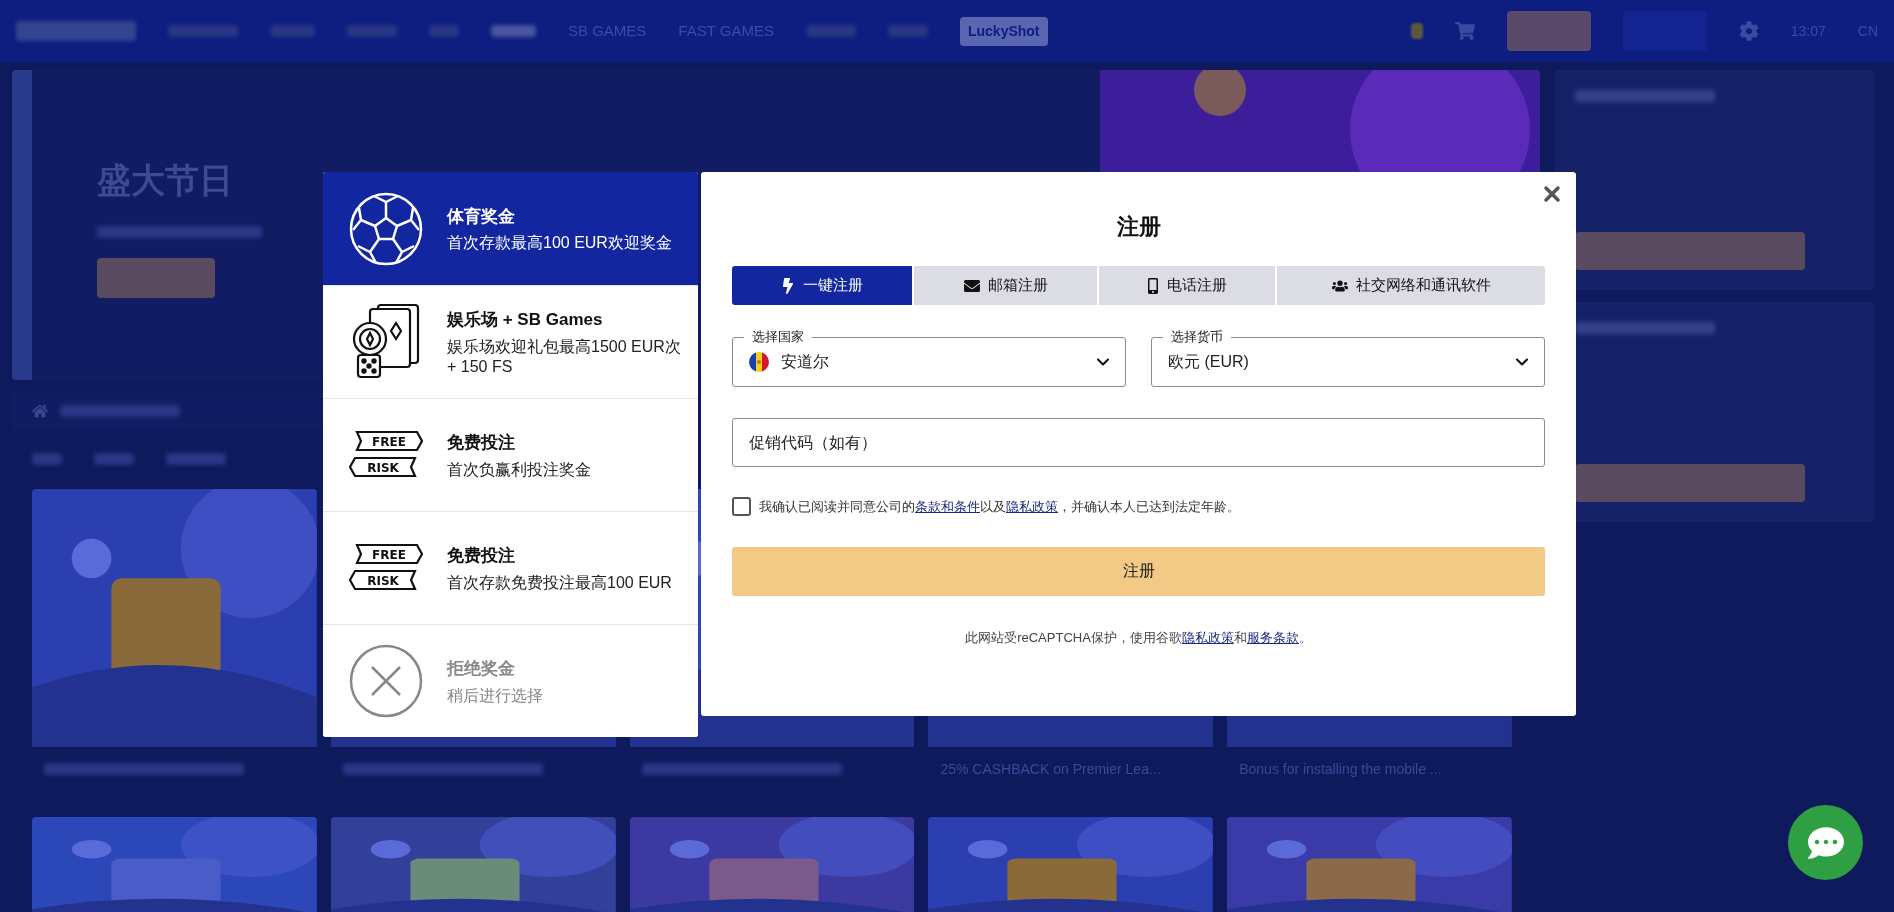 The image size is (1894, 912). I want to click on terms-link: 服务条款, so click(1272, 637).